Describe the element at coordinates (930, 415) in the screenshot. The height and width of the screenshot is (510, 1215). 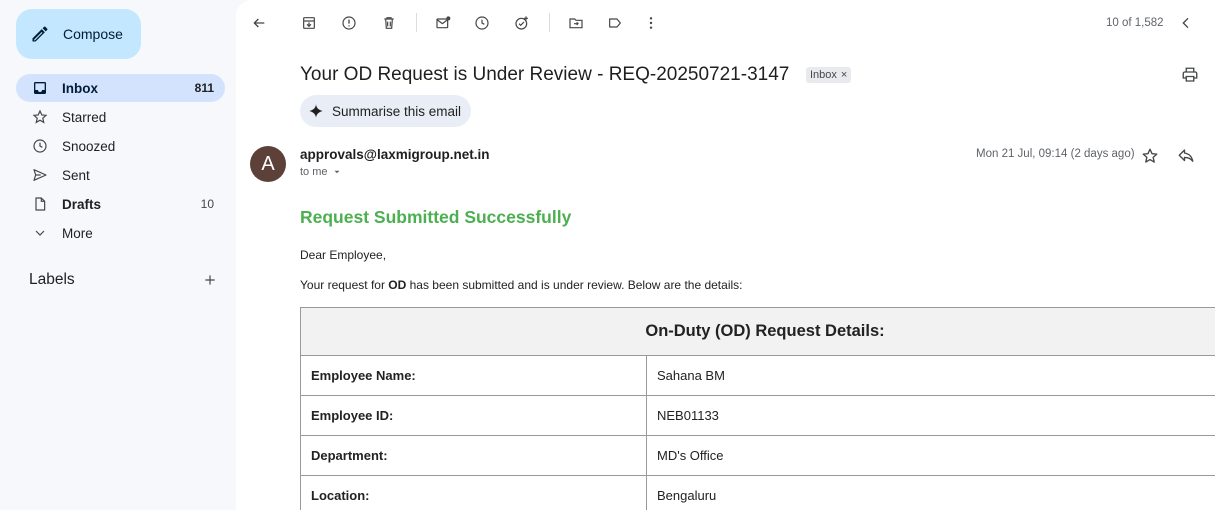
I see `row-value: NEB01133` at that location.